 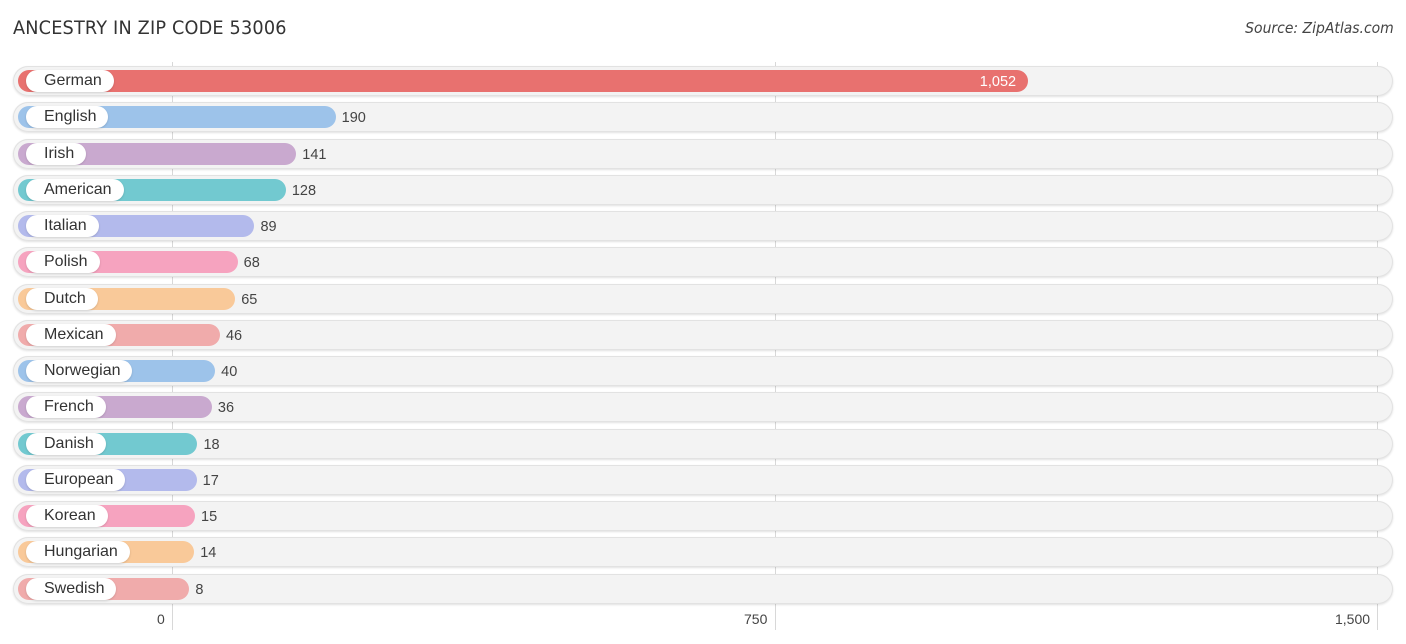 I want to click on value-label: 17, so click(x=210, y=480).